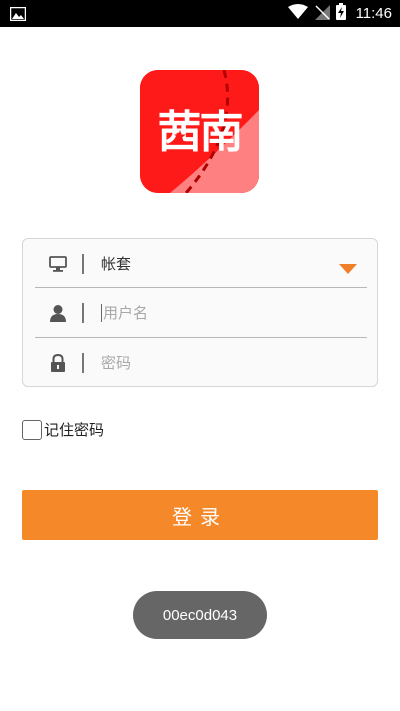  What do you see at coordinates (373, 13) in the screenshot?
I see `clock: 11:46` at bounding box center [373, 13].